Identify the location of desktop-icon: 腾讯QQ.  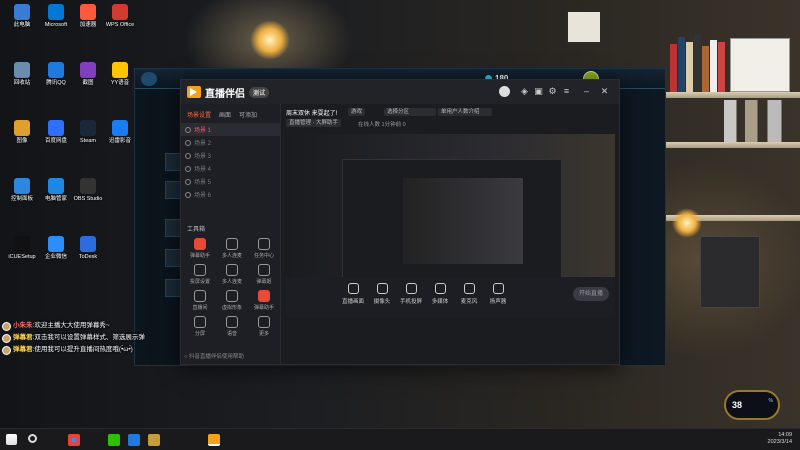
(56, 74).